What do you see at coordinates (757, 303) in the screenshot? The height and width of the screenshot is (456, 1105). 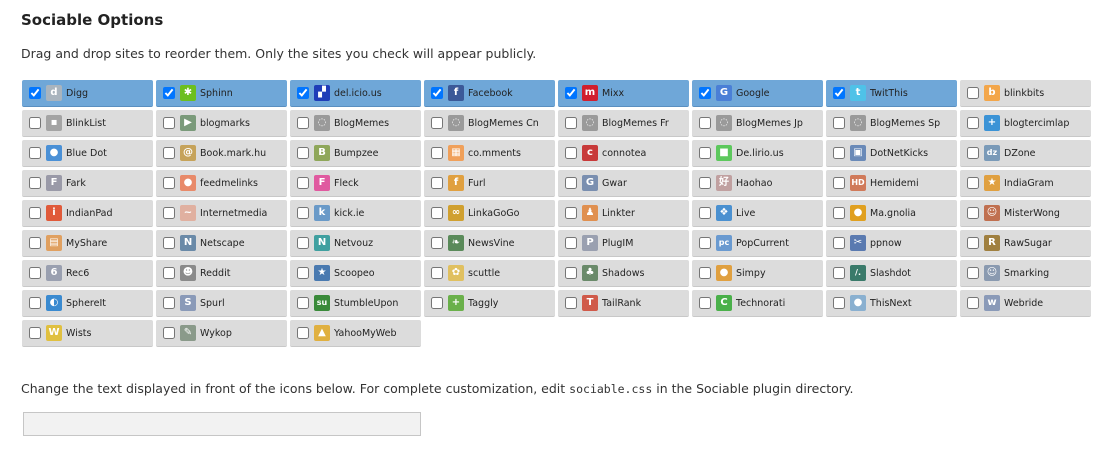 I see `site-item: C Technorati` at bounding box center [757, 303].